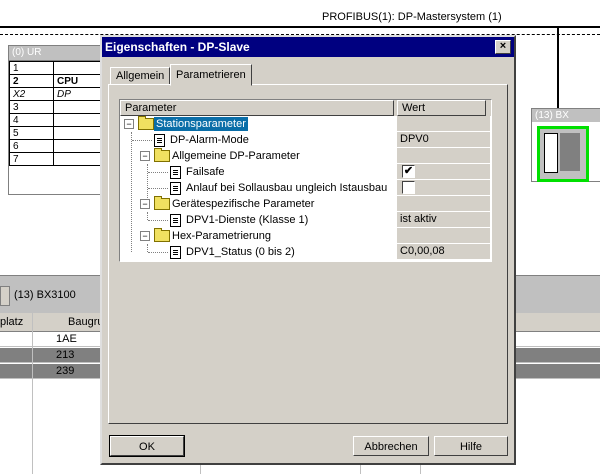 This screenshot has height=474, width=600. Describe the element at coordinates (443, 140) in the screenshot. I see `tree-value: DPV0` at that location.